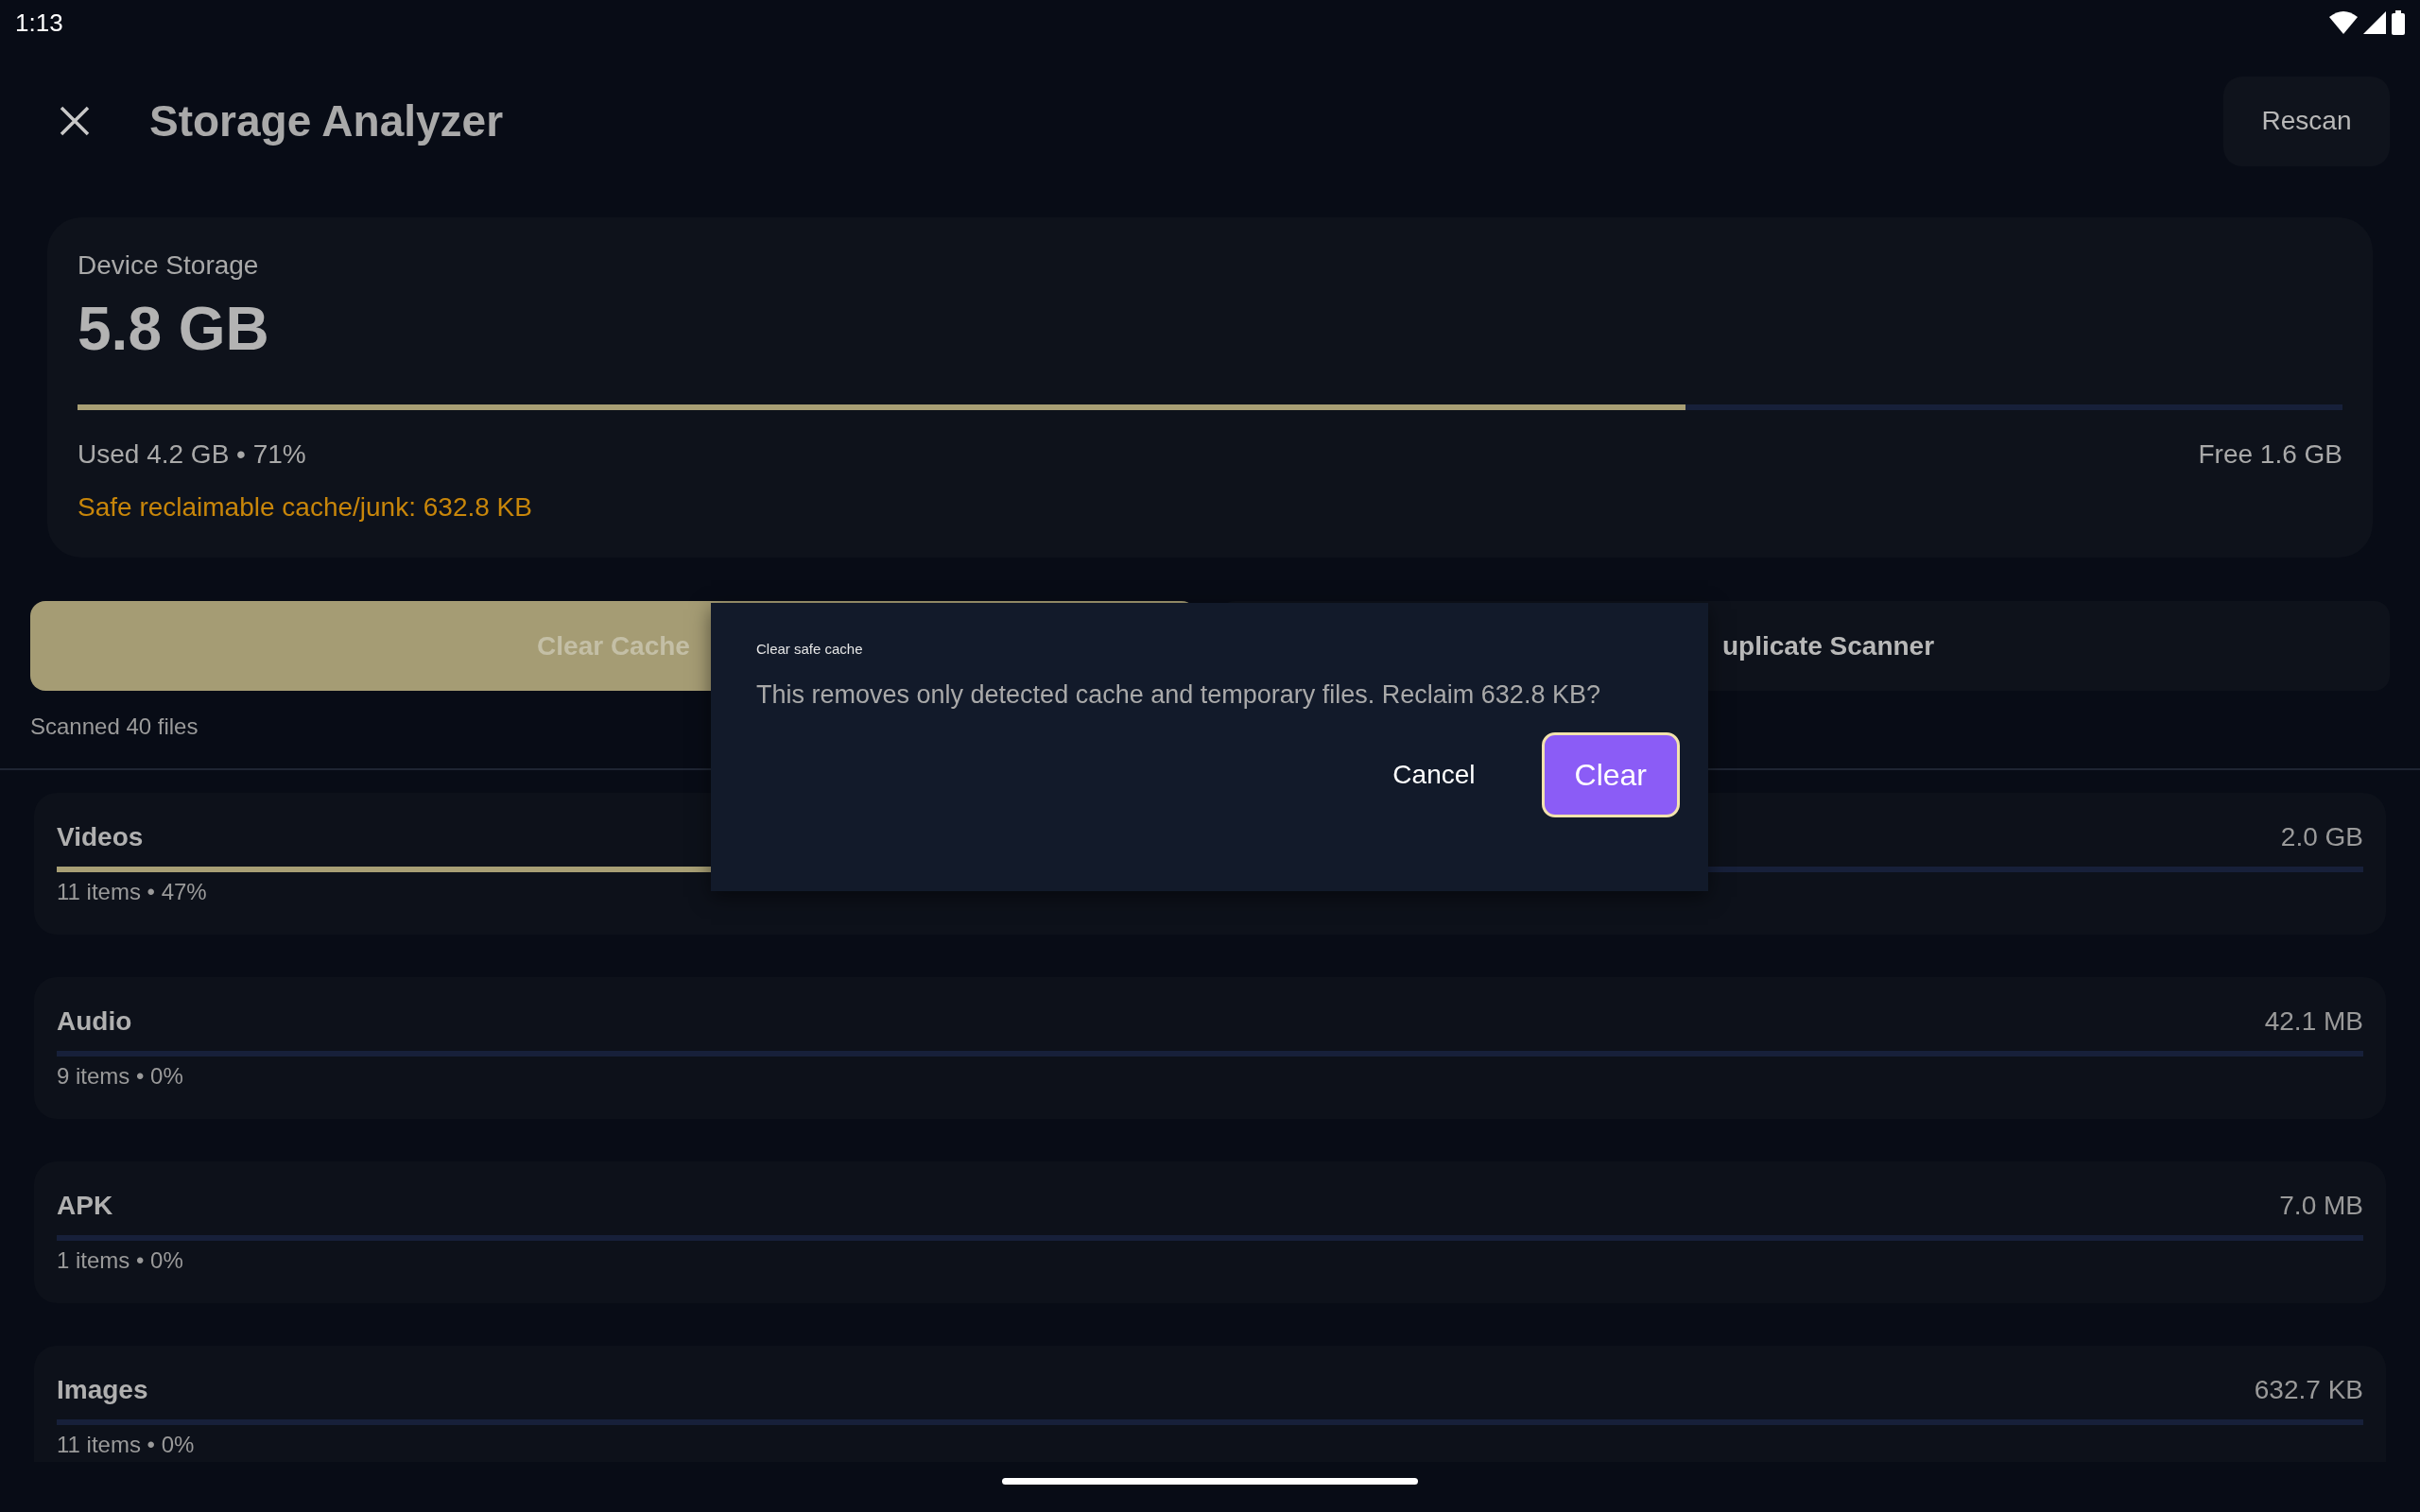 The image size is (2420, 1512). Describe the element at coordinates (2313, 1021) in the screenshot. I see `category-size: 42.1 MB` at that location.